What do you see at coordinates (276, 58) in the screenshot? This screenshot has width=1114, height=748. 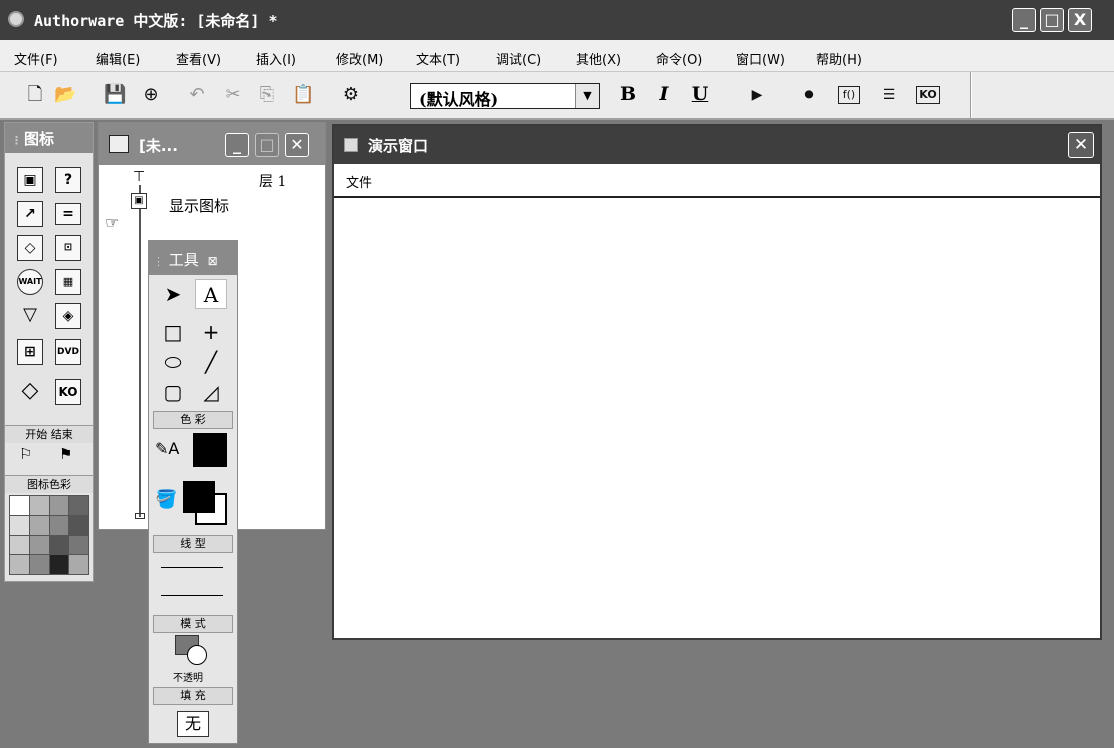 I see `menu-insert: 插入(I)` at bounding box center [276, 58].